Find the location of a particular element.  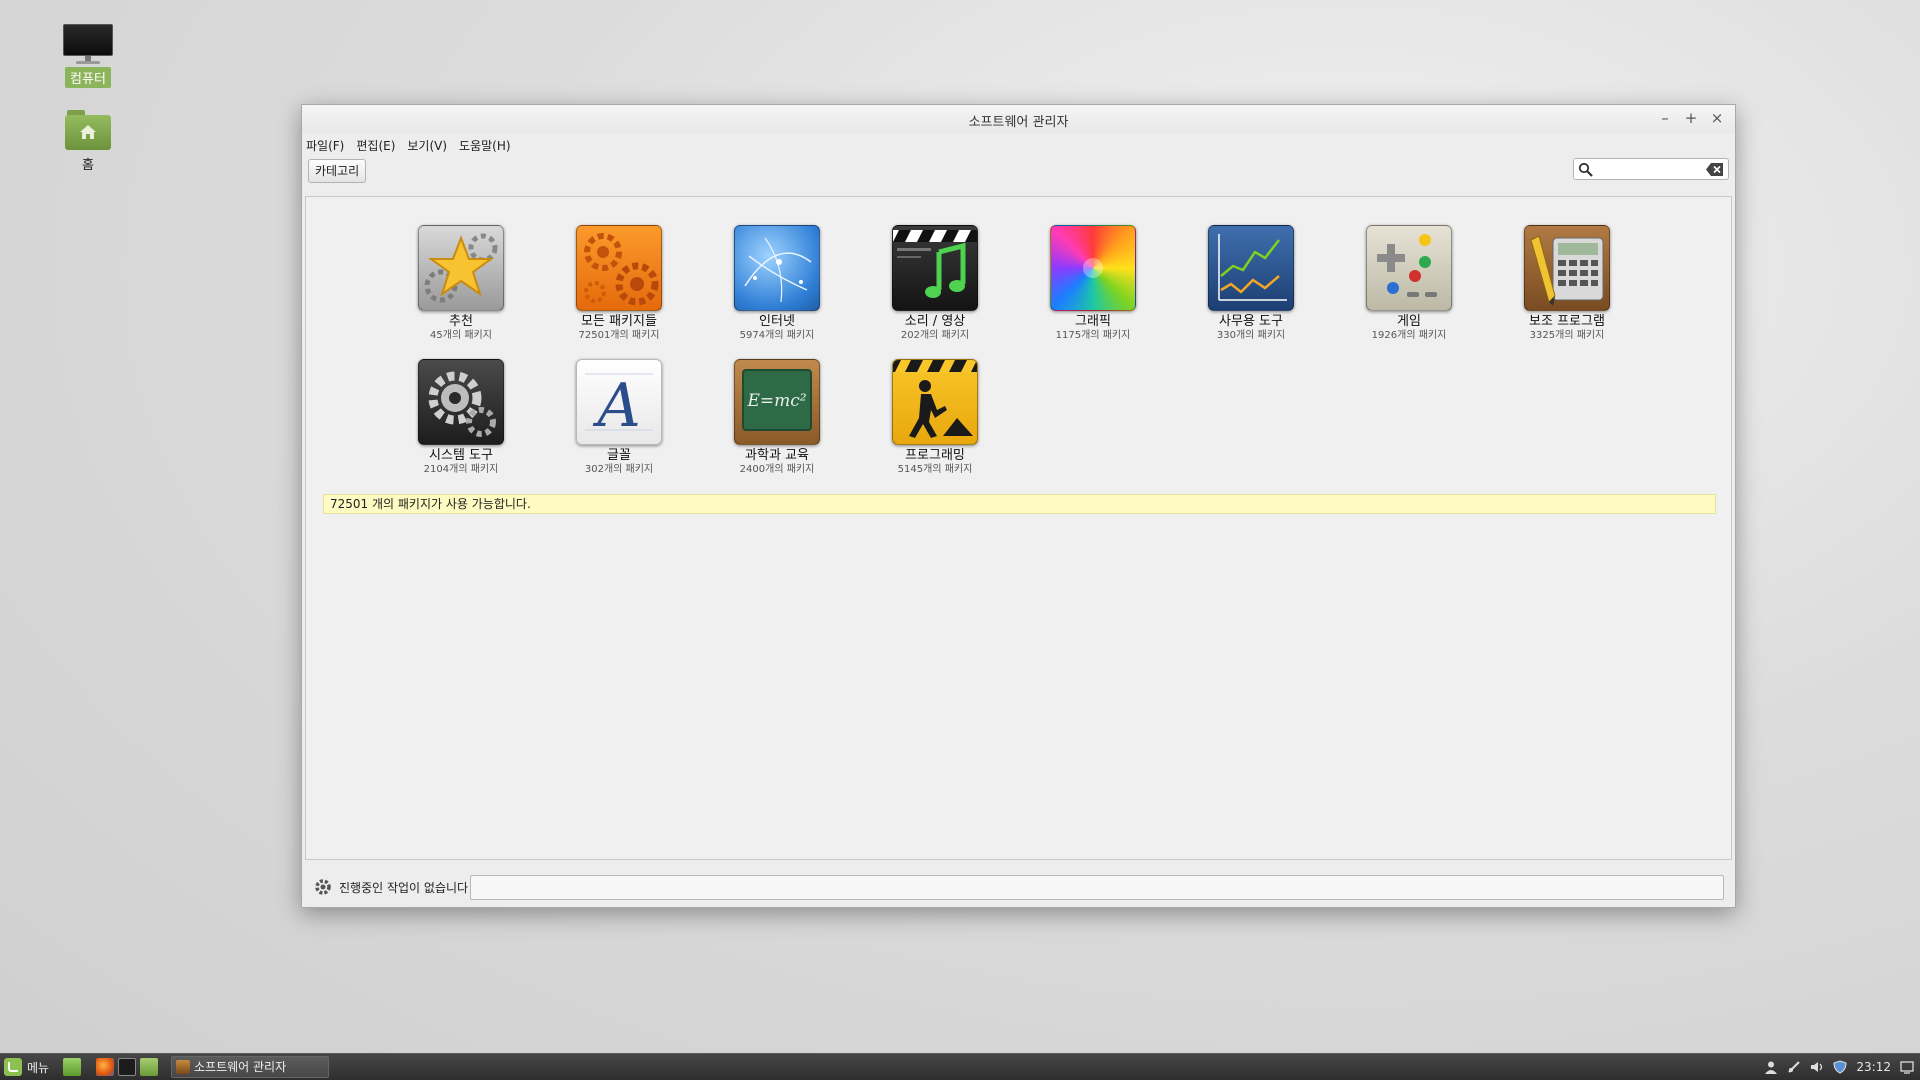

mint-logo-icon is located at coordinates (13, 1067).